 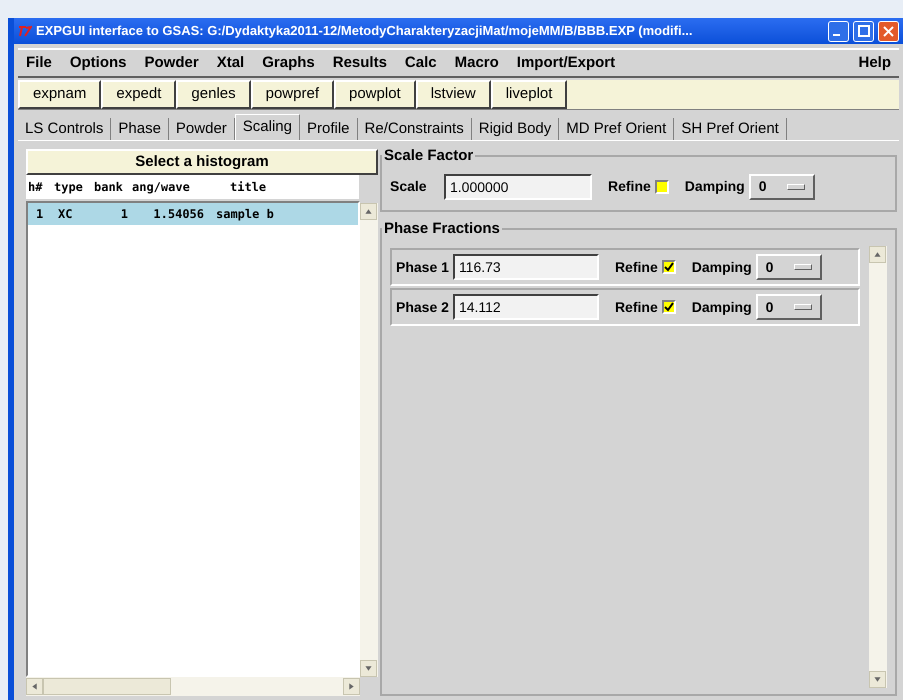 What do you see at coordinates (422, 267) in the screenshot?
I see `field-label: Phase 1` at bounding box center [422, 267].